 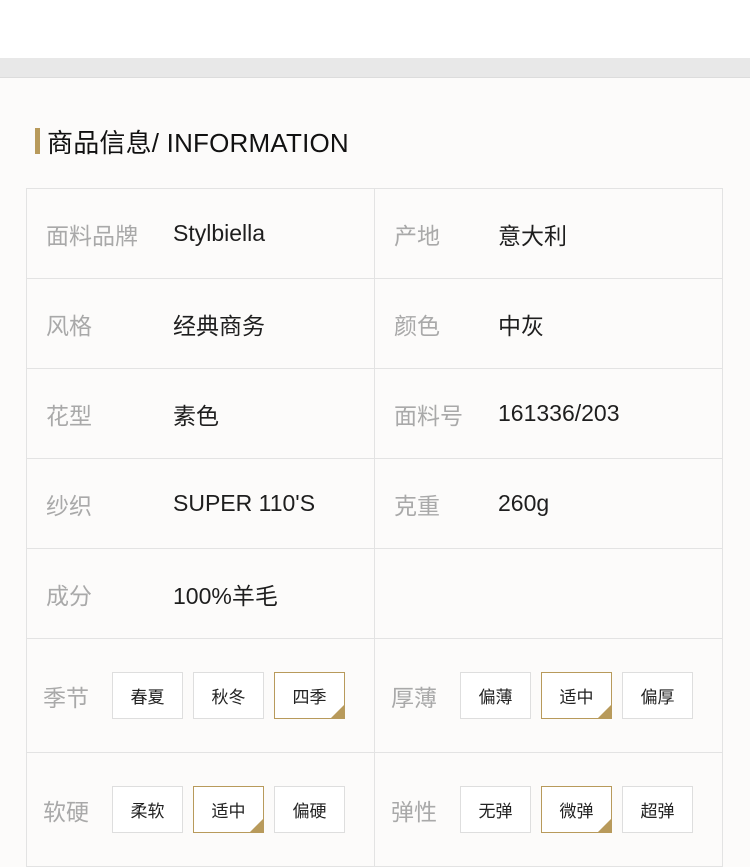 I want to click on attr-value: 中灰, so click(x=521, y=325).